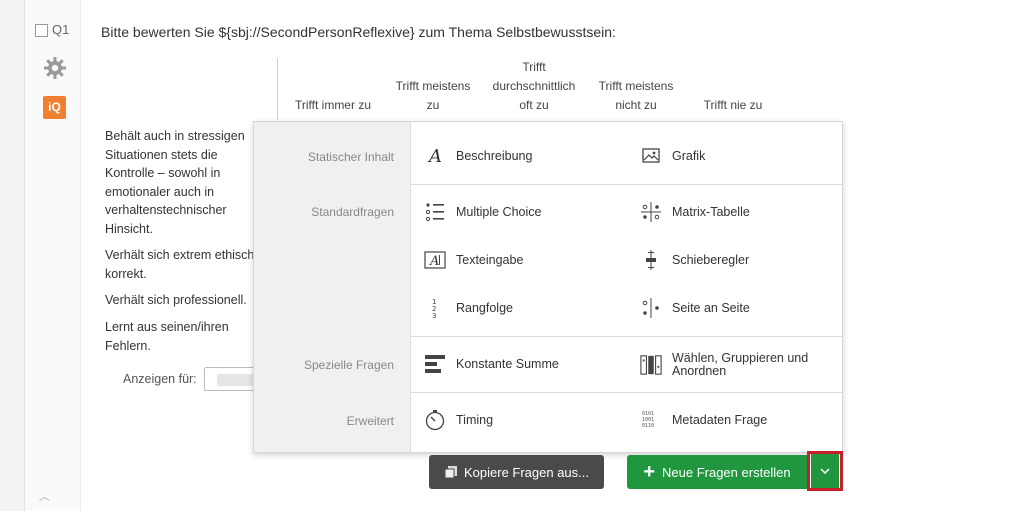 This screenshot has height=511, width=1024. I want to click on menu-item-label: Grafik, so click(689, 156).